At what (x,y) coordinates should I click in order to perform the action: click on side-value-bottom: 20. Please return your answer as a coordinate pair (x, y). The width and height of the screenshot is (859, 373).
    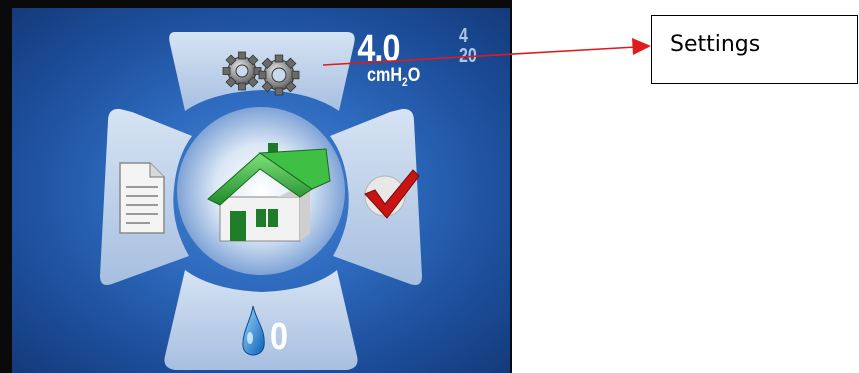
    Looking at the image, I should click on (468, 56).